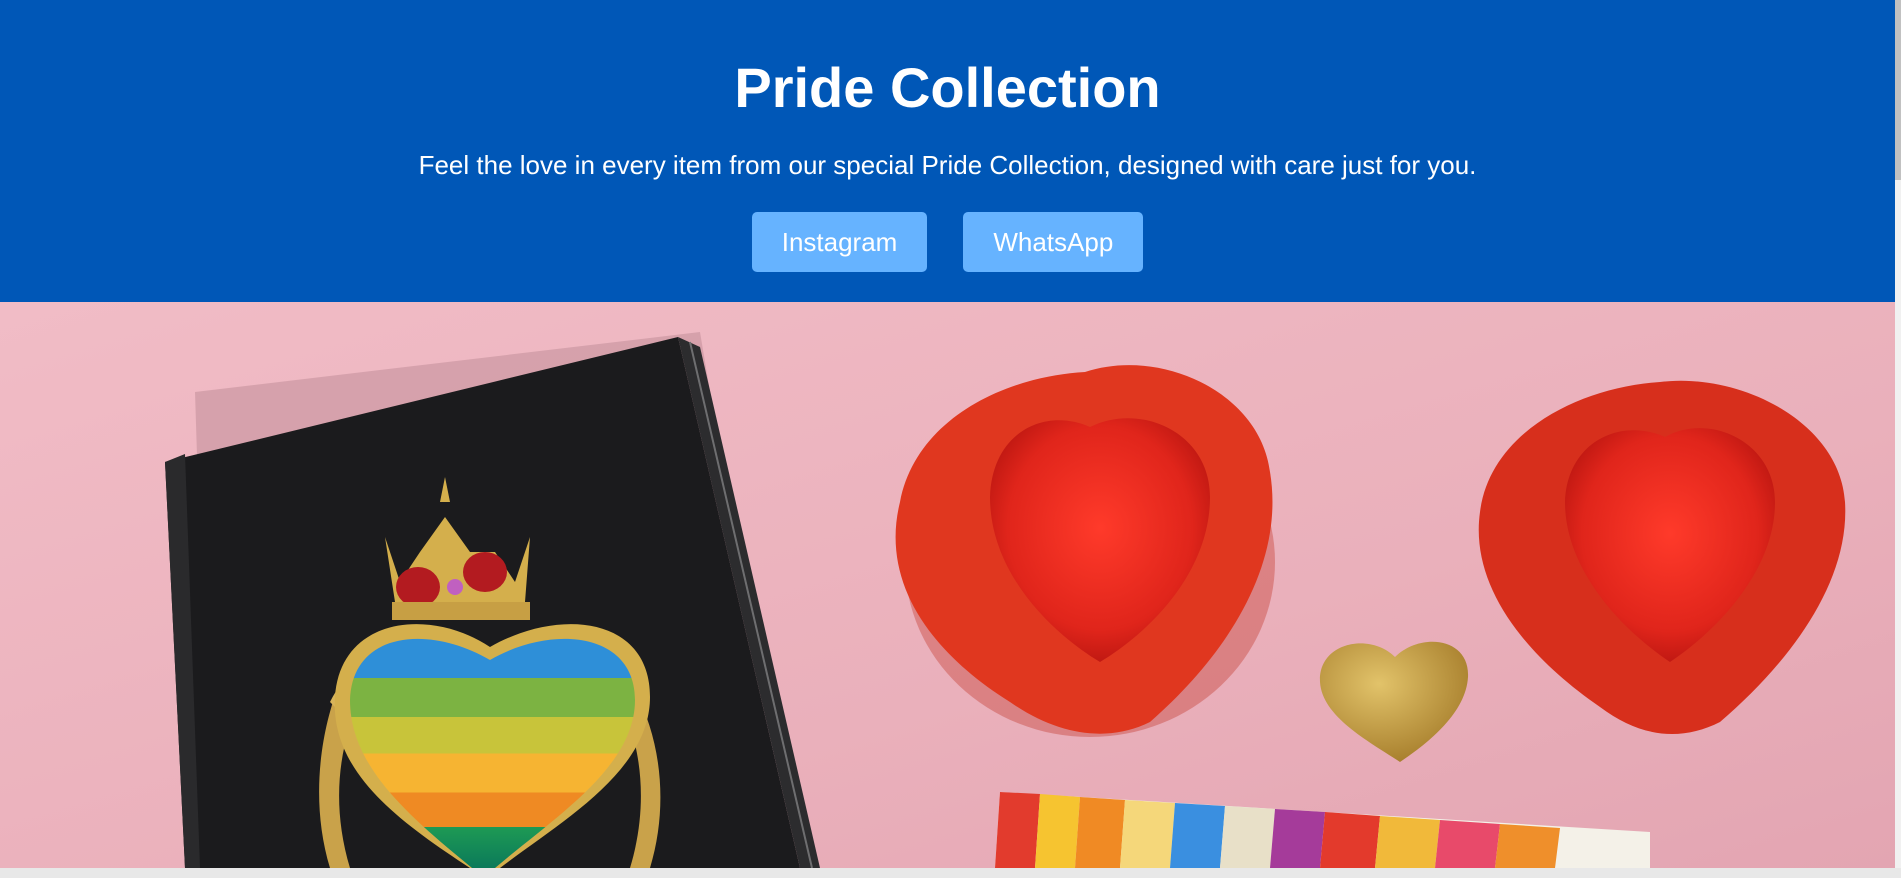 The height and width of the screenshot is (878, 1901). What do you see at coordinates (1898, 434) in the screenshot?
I see `vertical-scrollbar` at bounding box center [1898, 434].